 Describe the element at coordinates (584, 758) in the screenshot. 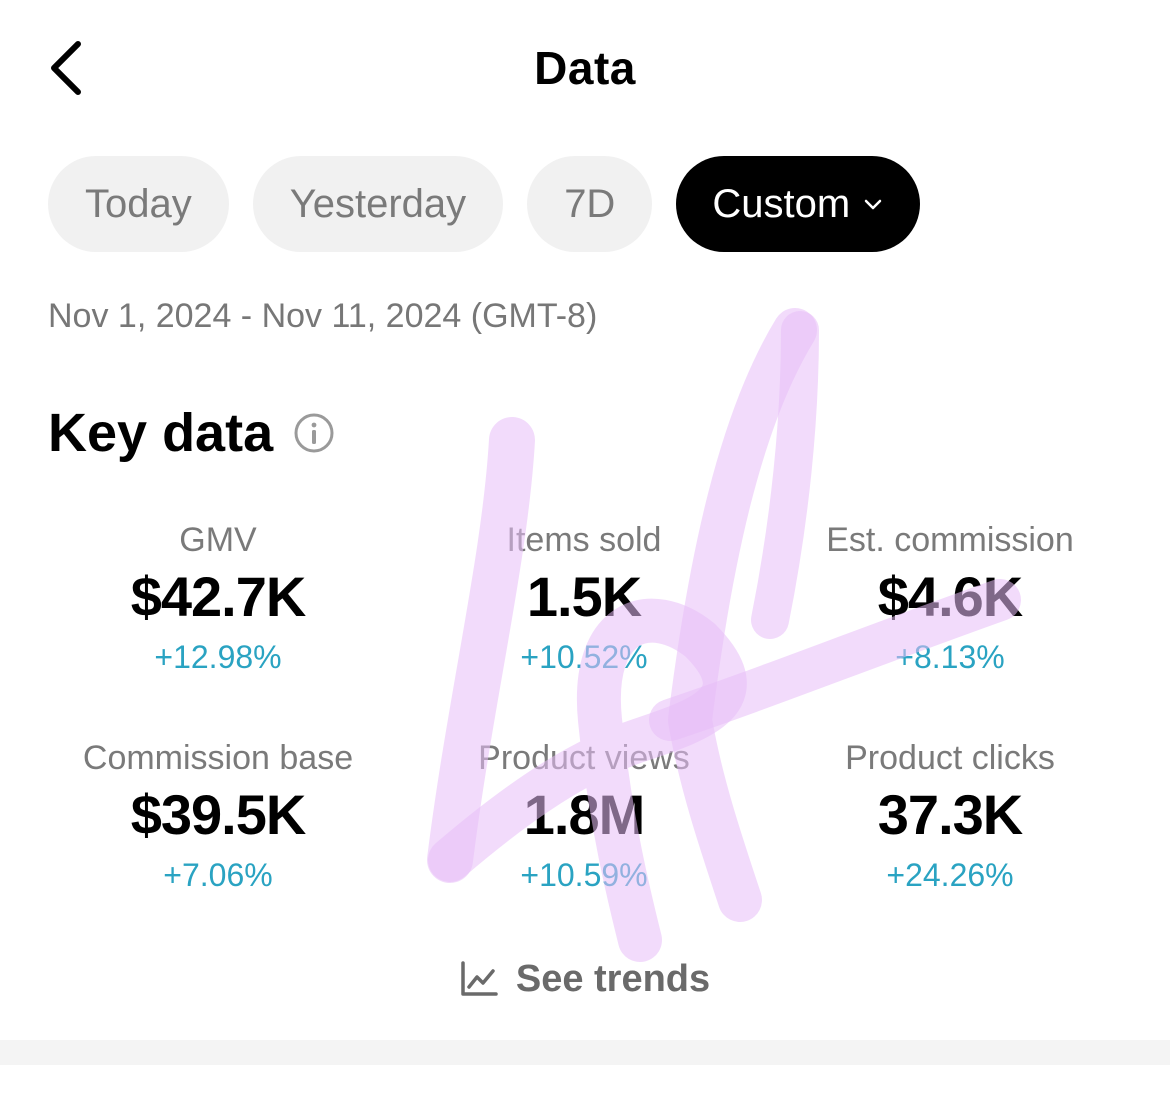

I see `metric-label: Product views` at that location.